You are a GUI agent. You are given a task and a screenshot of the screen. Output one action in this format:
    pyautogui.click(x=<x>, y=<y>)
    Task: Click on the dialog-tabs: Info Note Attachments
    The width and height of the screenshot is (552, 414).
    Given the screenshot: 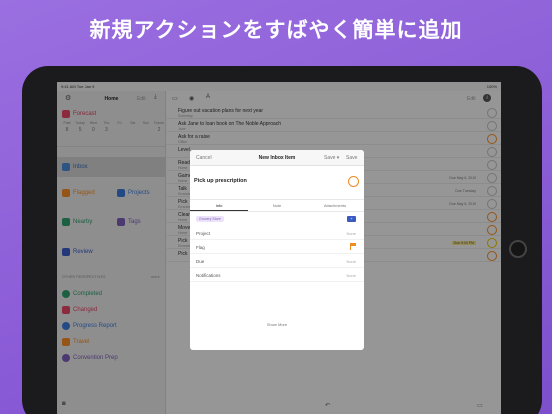 What is the action you would take?
    pyautogui.click(x=277, y=206)
    